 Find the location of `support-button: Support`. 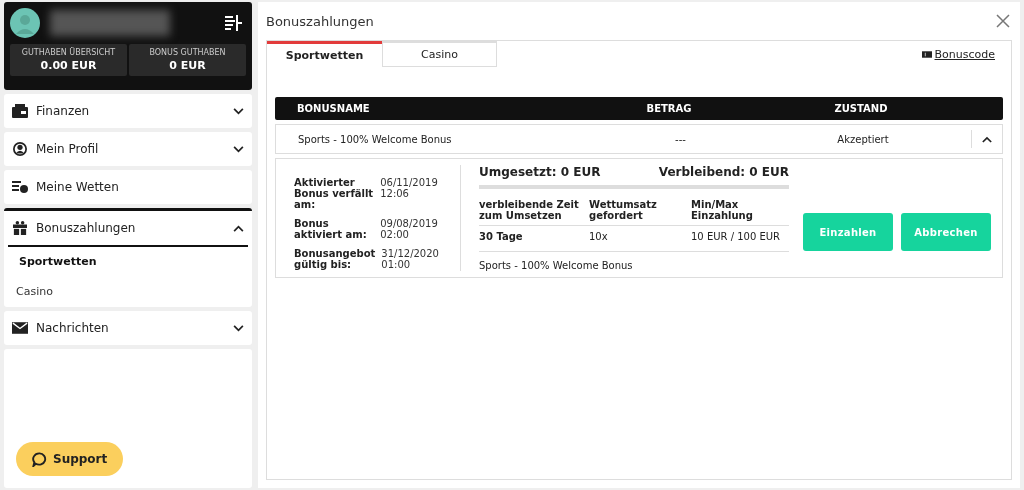

support-button: Support is located at coordinates (70, 459).